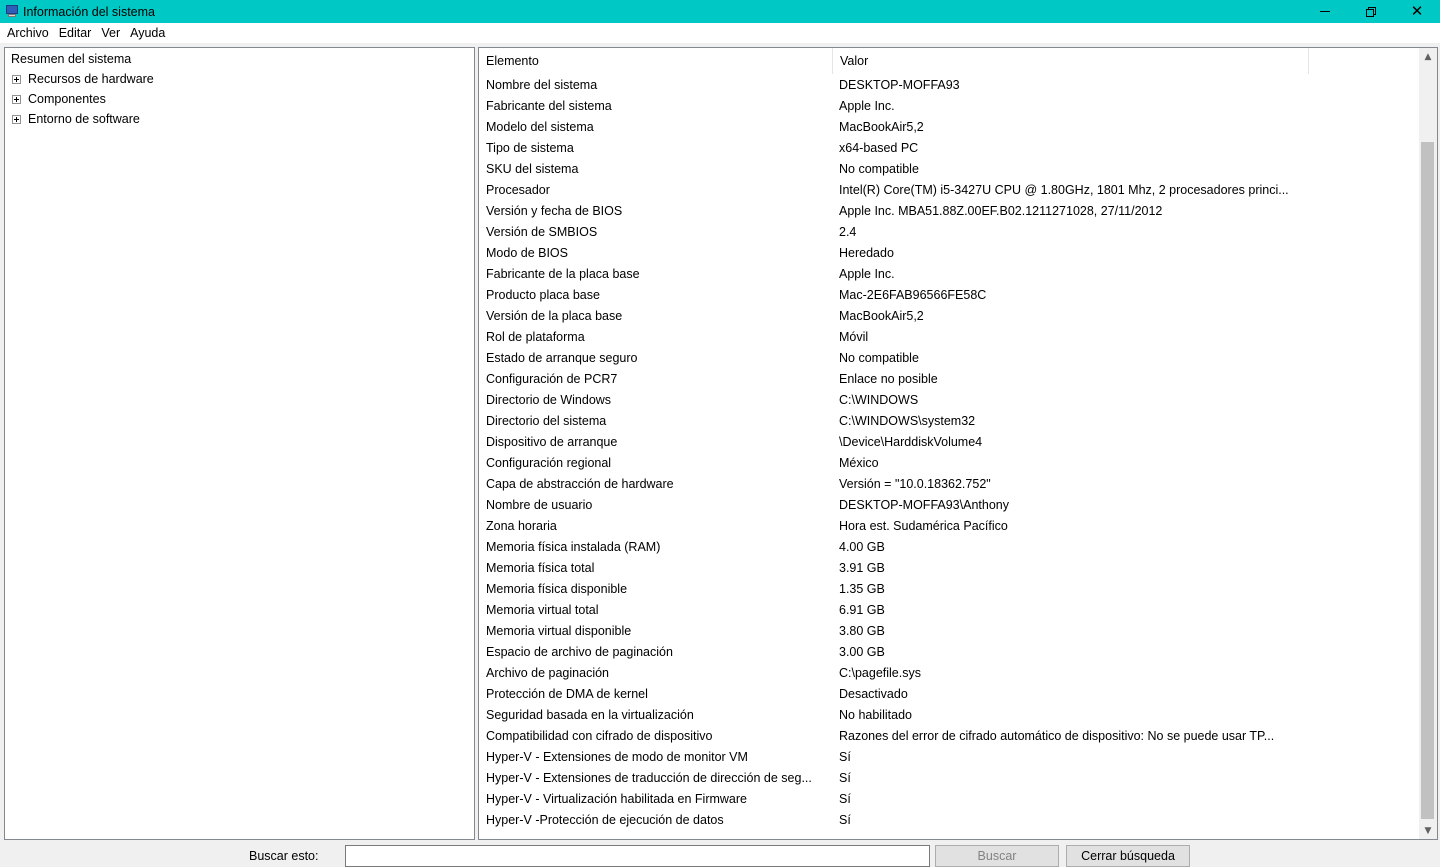  I want to click on cell-element: Dispositivo de arranque, so click(552, 441).